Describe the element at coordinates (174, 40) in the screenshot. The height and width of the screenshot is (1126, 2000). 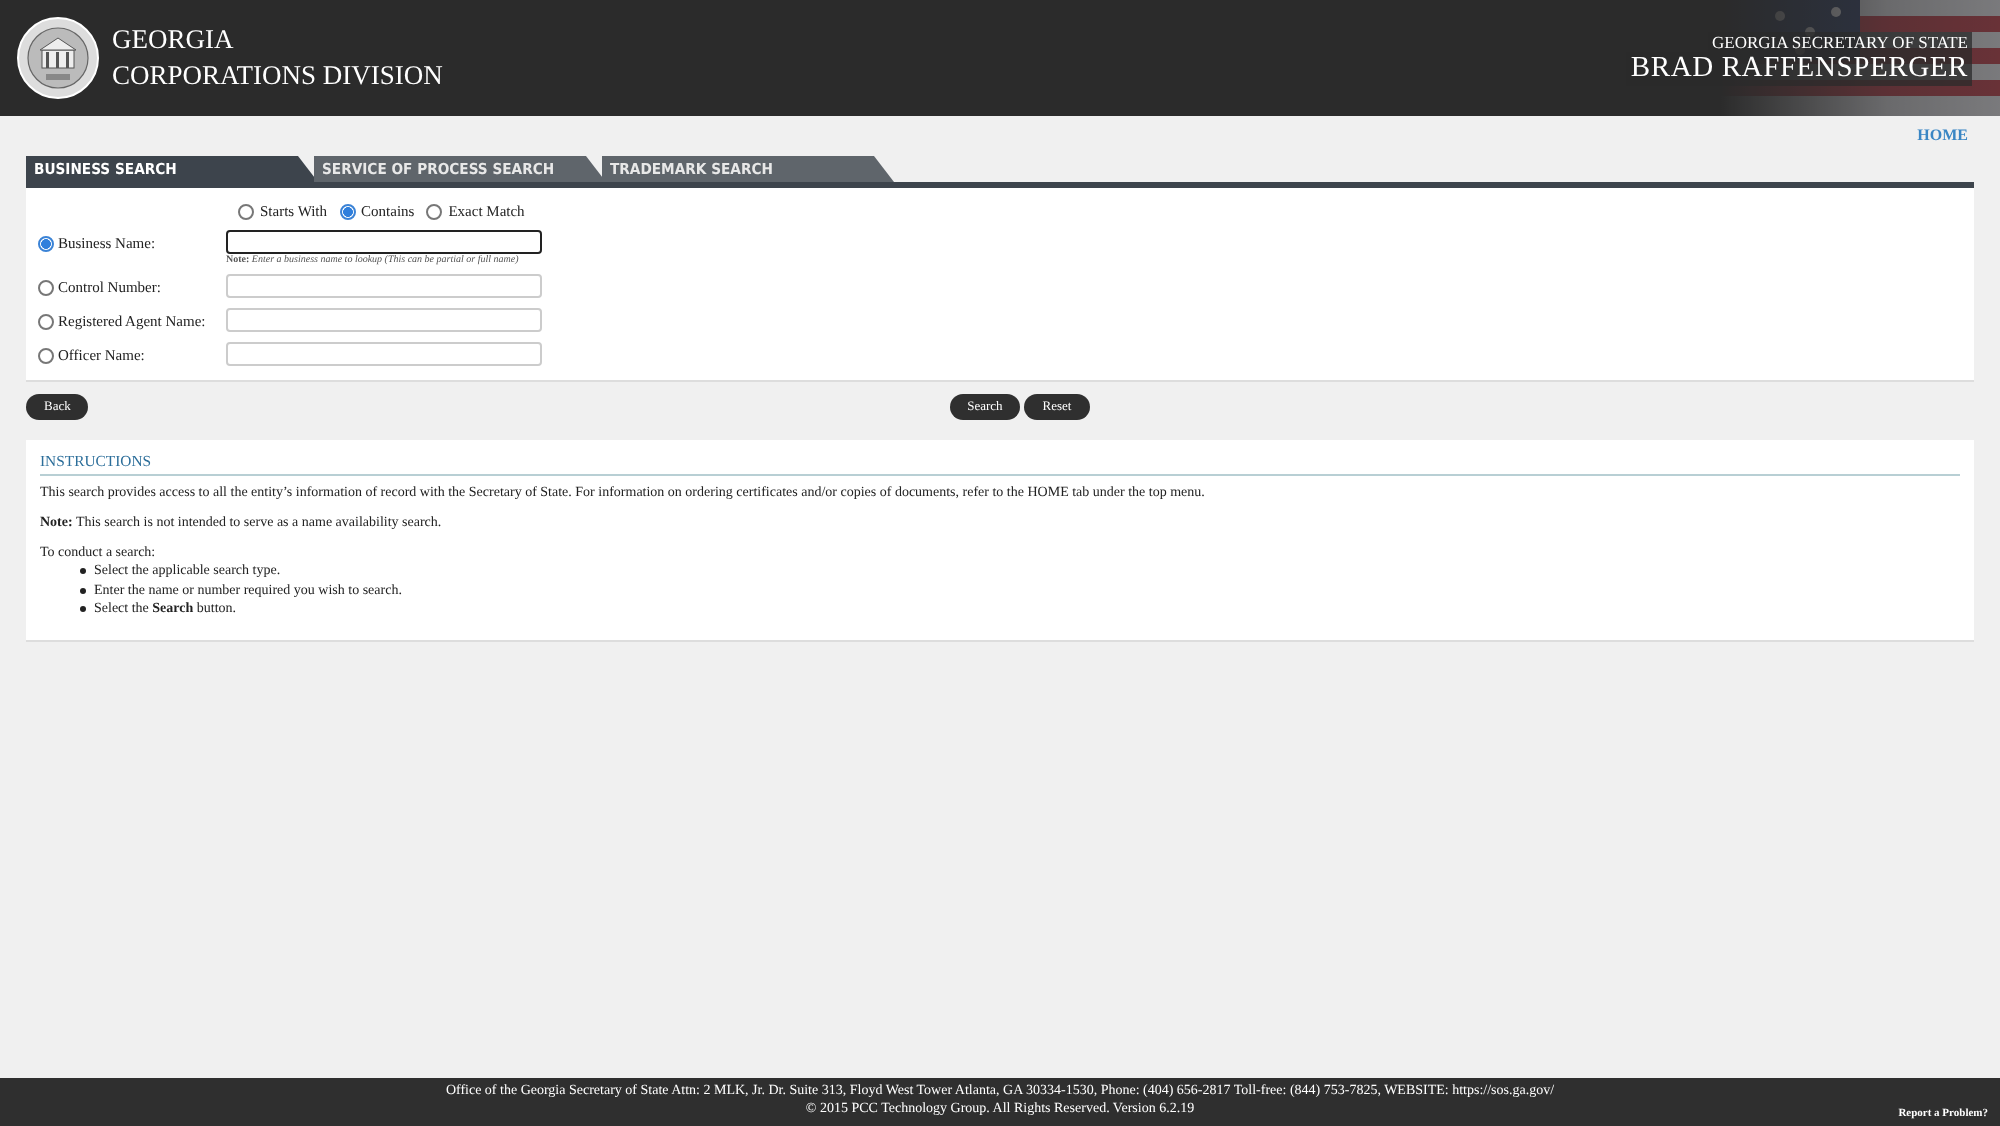
I see `agency-name: GEORGIA` at that location.